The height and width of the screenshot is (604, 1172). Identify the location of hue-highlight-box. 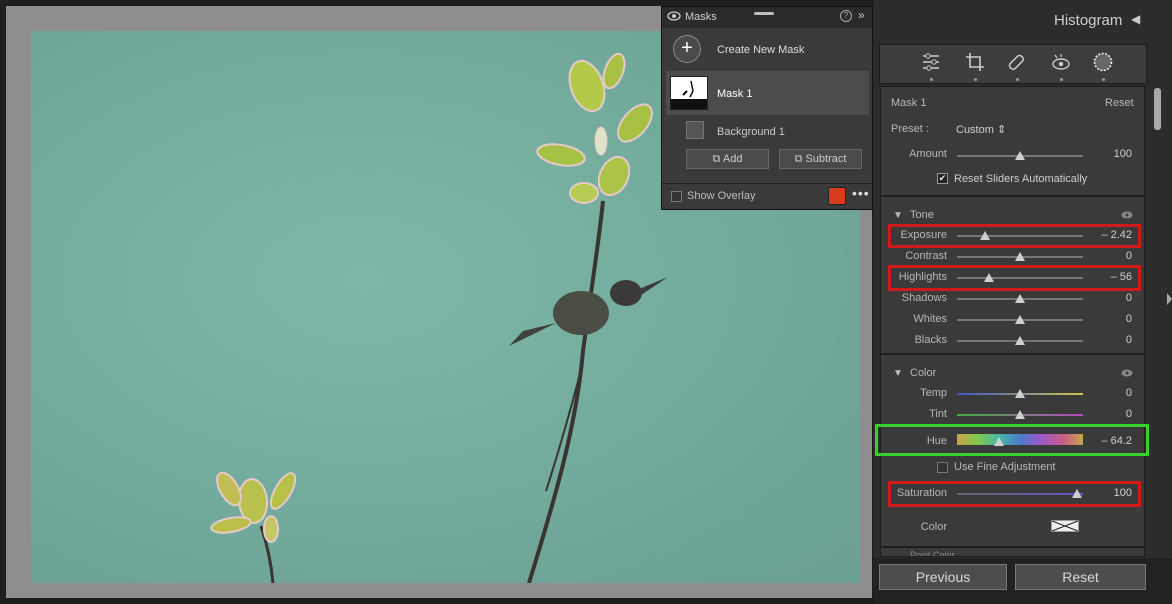
(1012, 440).